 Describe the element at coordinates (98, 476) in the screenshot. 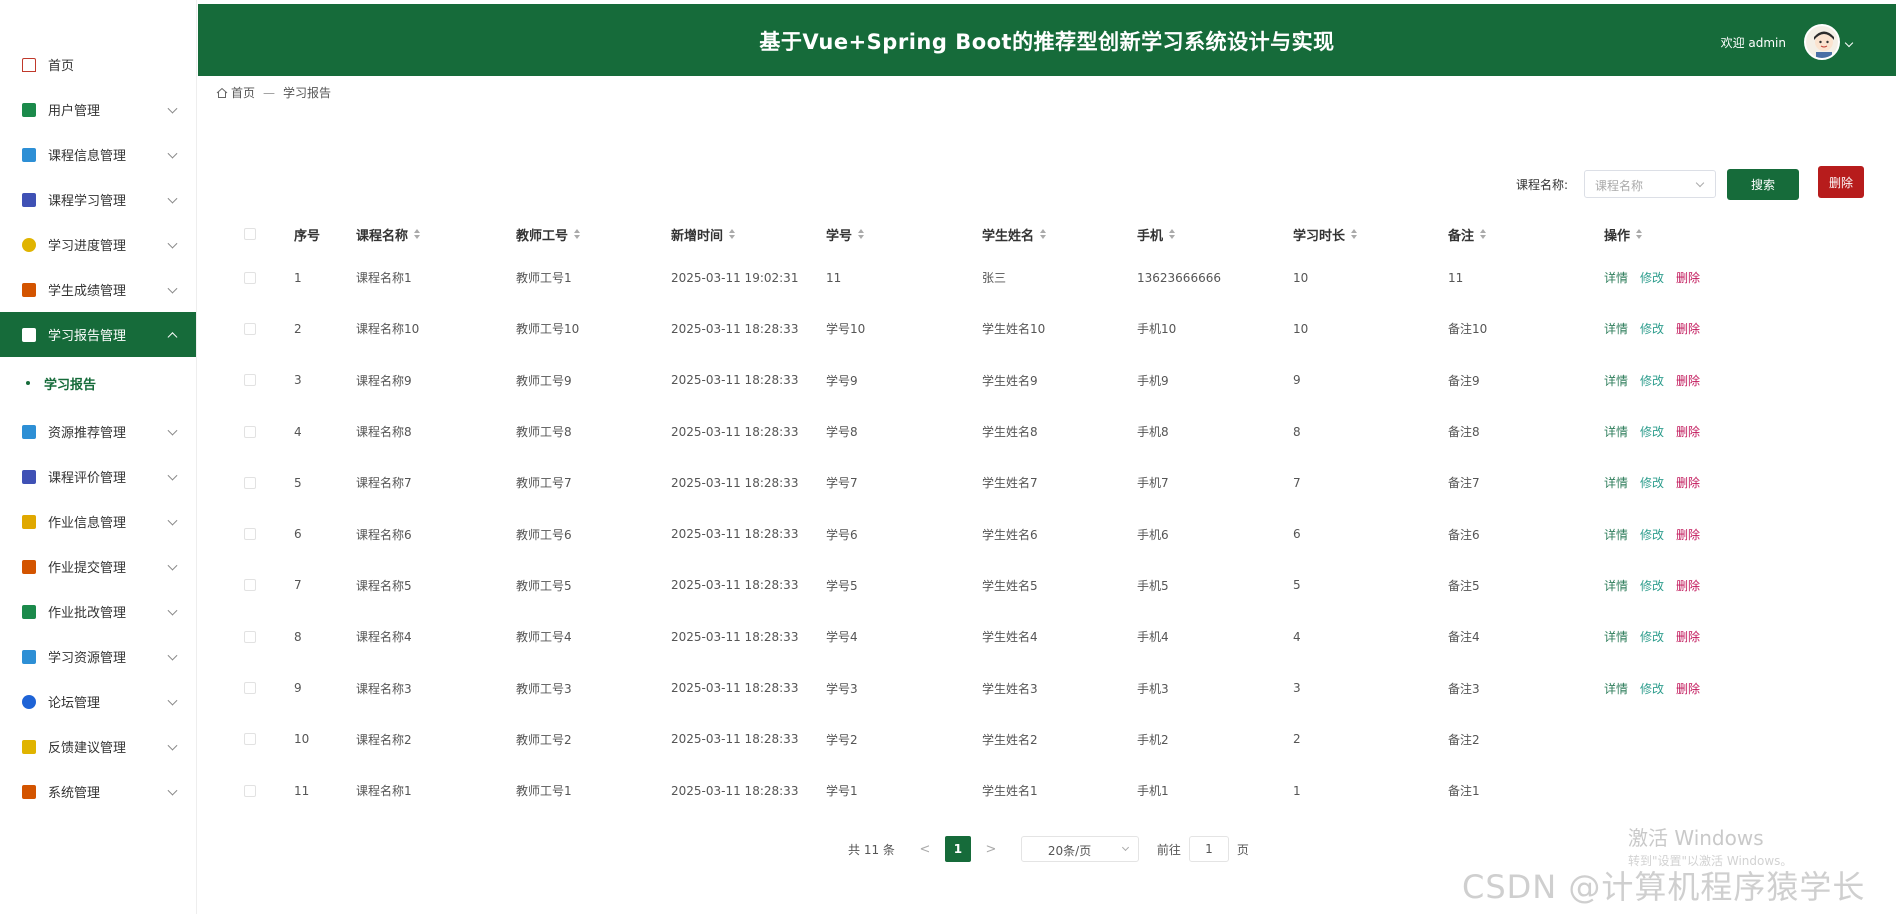

I see `sidebar-item: 课程评价管理` at that location.